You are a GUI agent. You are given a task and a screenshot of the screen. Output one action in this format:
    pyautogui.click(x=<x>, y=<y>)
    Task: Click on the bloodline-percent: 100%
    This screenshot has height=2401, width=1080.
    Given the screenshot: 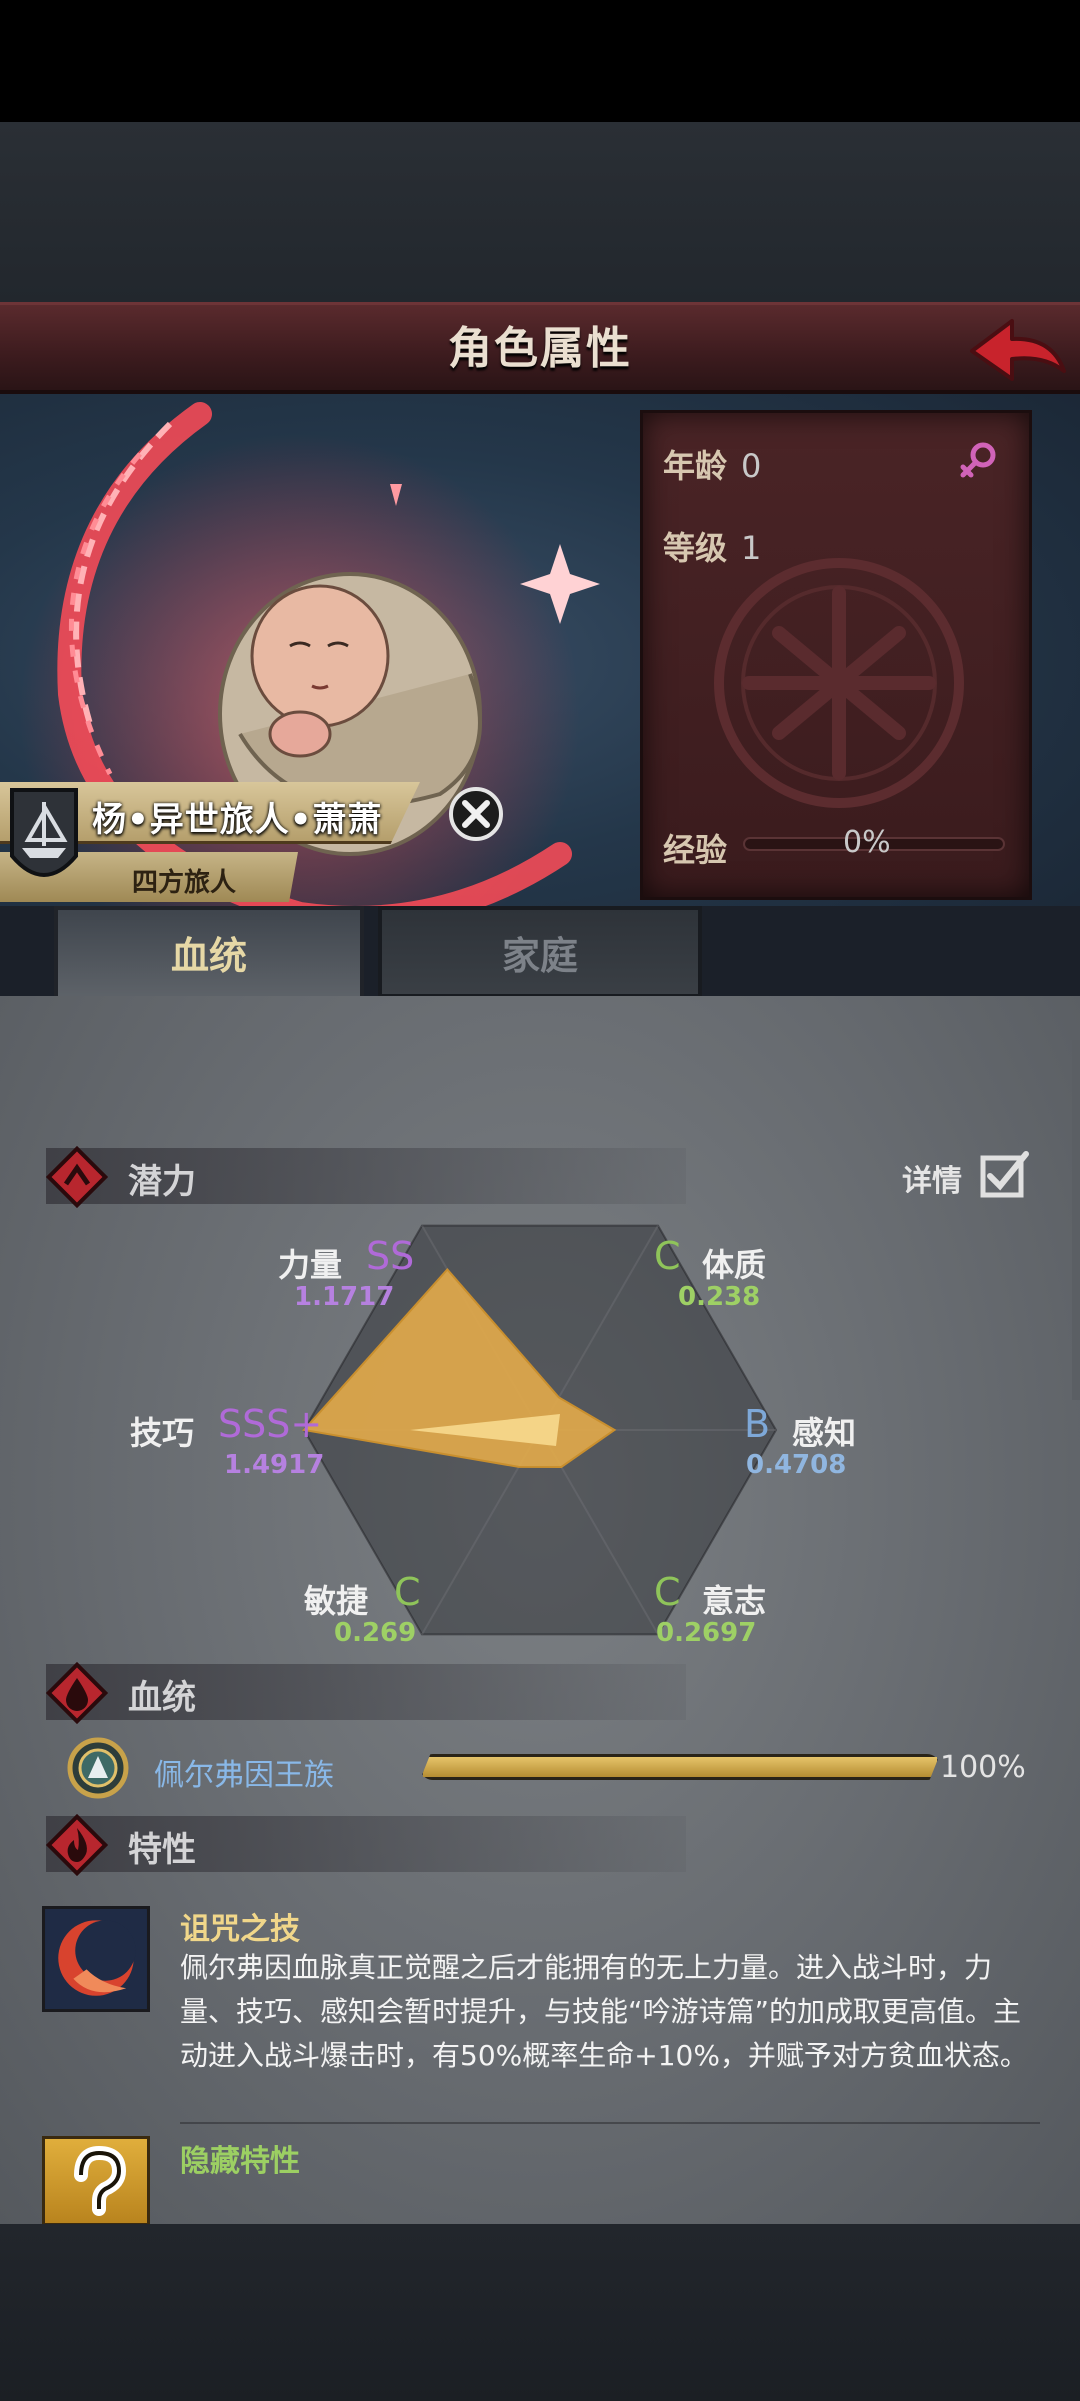 What is the action you would take?
    pyautogui.click(x=983, y=1767)
    